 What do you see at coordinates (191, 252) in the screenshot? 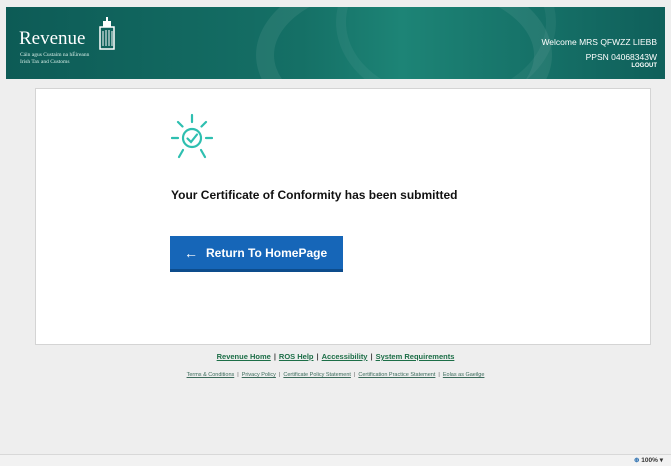
I see `arrow-left-icon: ←` at bounding box center [191, 252].